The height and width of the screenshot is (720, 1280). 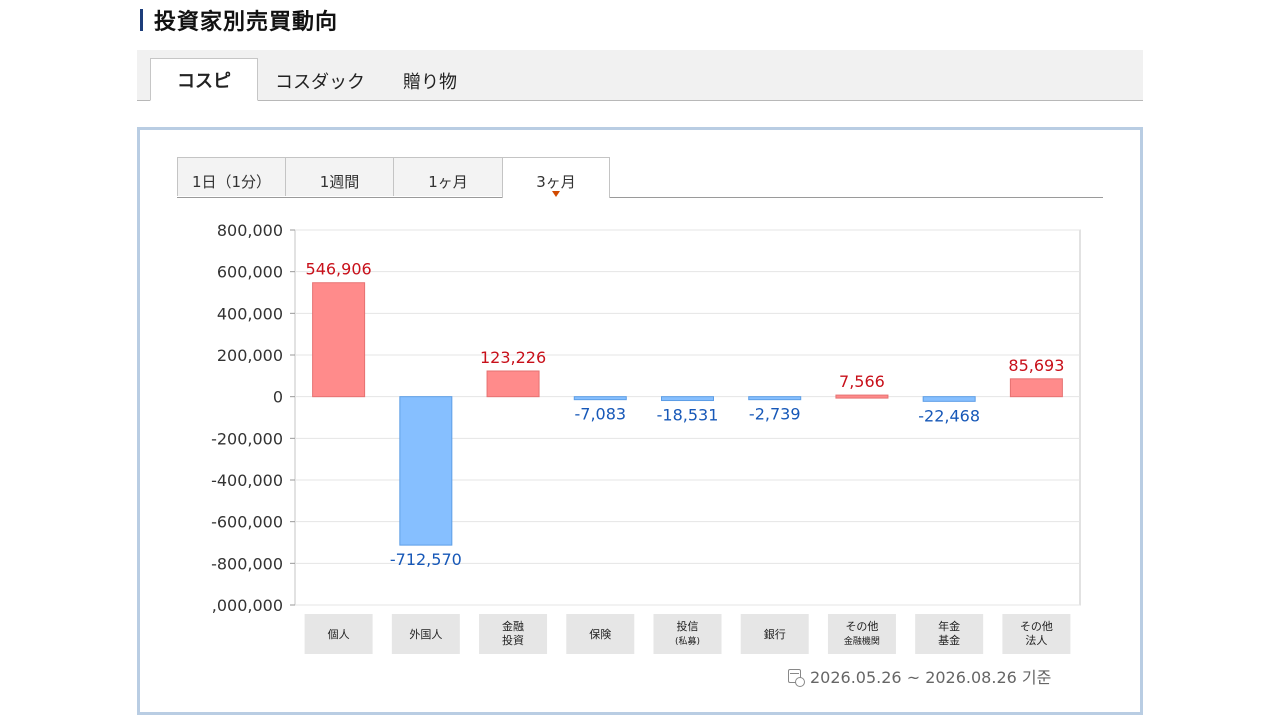 What do you see at coordinates (775, 414) in the screenshot?
I see `data-label: -2,739` at bounding box center [775, 414].